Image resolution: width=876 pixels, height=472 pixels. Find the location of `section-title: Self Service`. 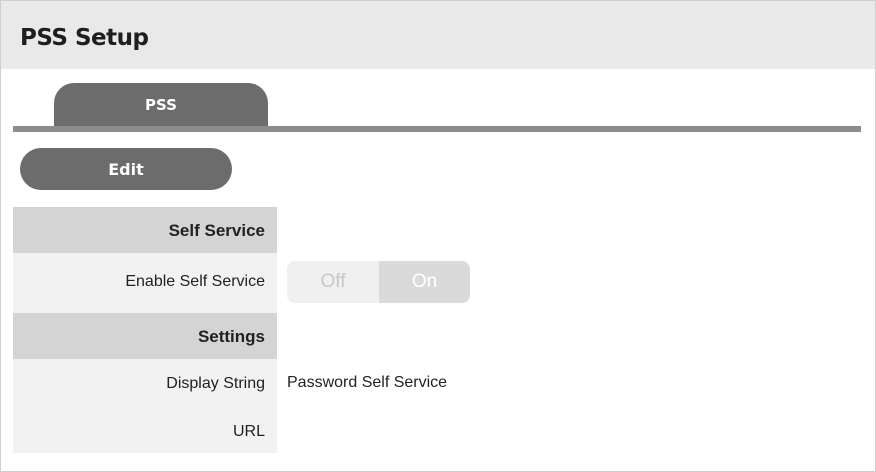

section-title: Self Service is located at coordinates (216, 230).